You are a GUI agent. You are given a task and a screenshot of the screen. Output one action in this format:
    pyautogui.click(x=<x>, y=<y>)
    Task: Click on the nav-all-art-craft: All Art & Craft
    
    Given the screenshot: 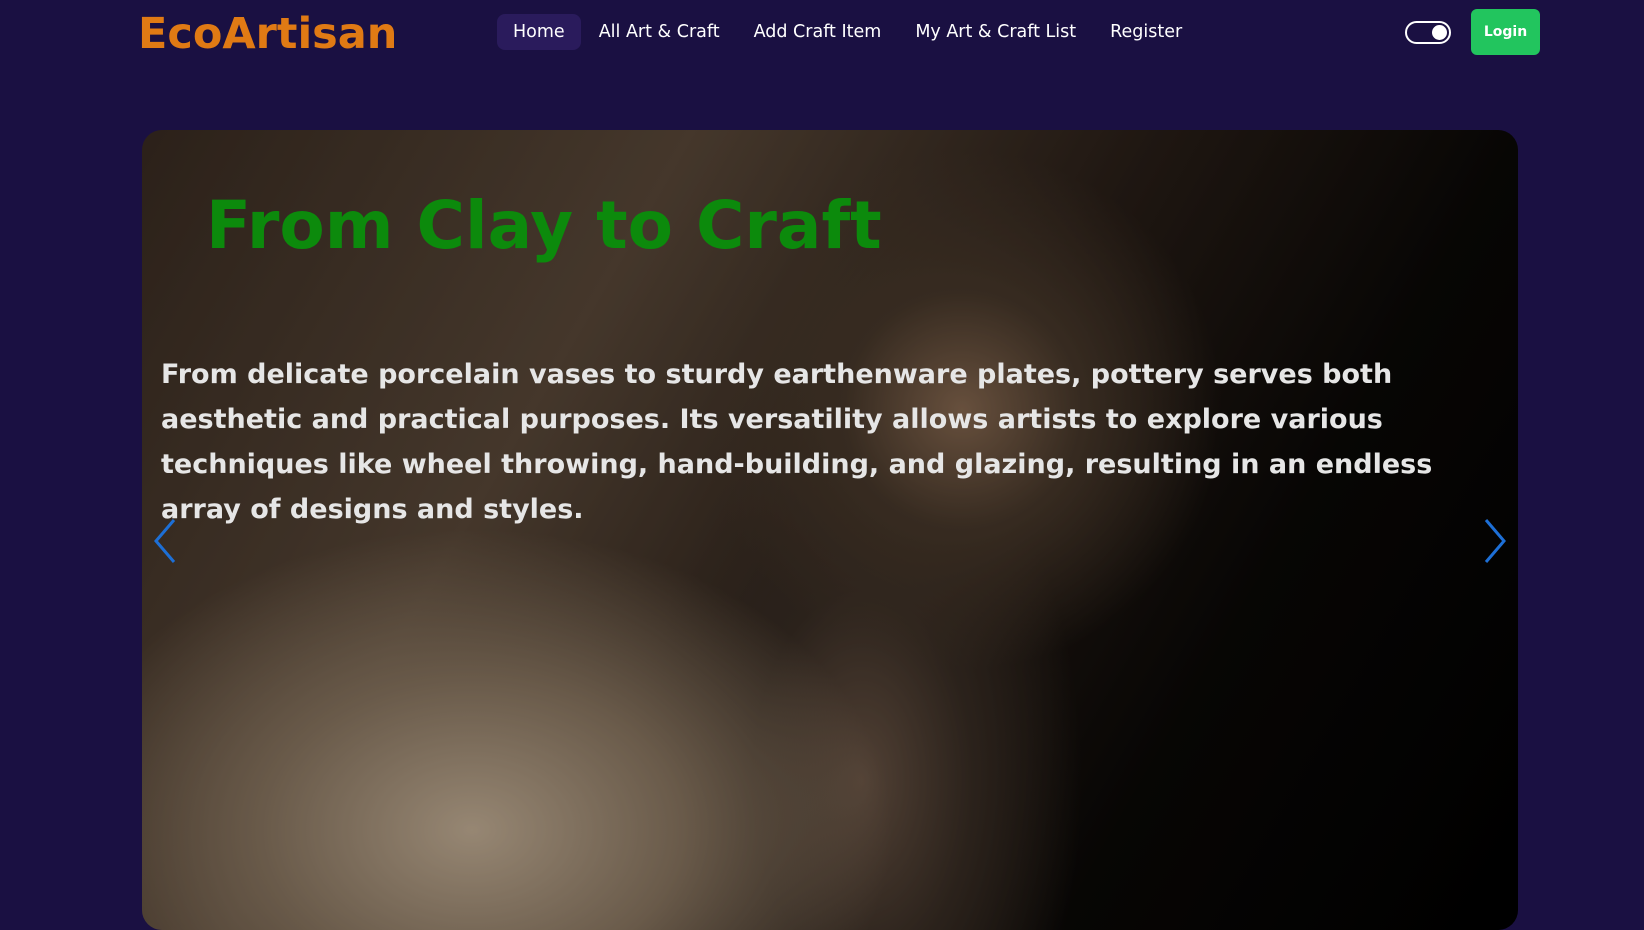 What is the action you would take?
    pyautogui.click(x=659, y=32)
    